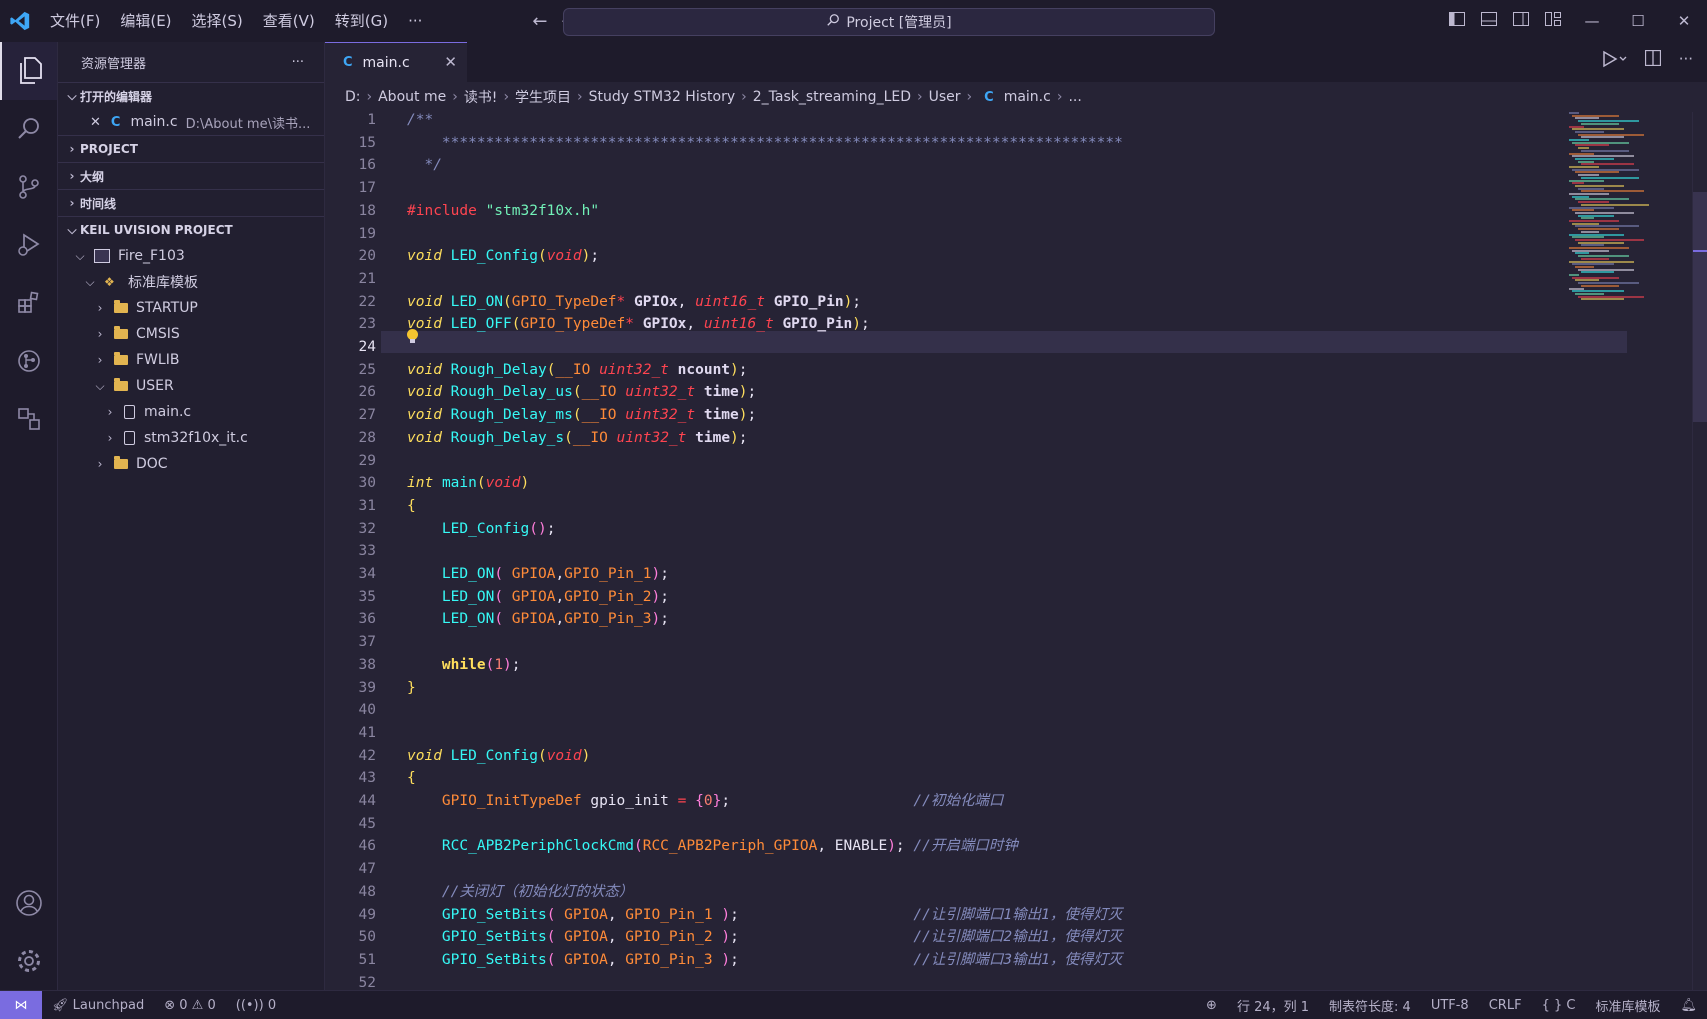  I want to click on tree-item-doc: › DOC, so click(191, 464).